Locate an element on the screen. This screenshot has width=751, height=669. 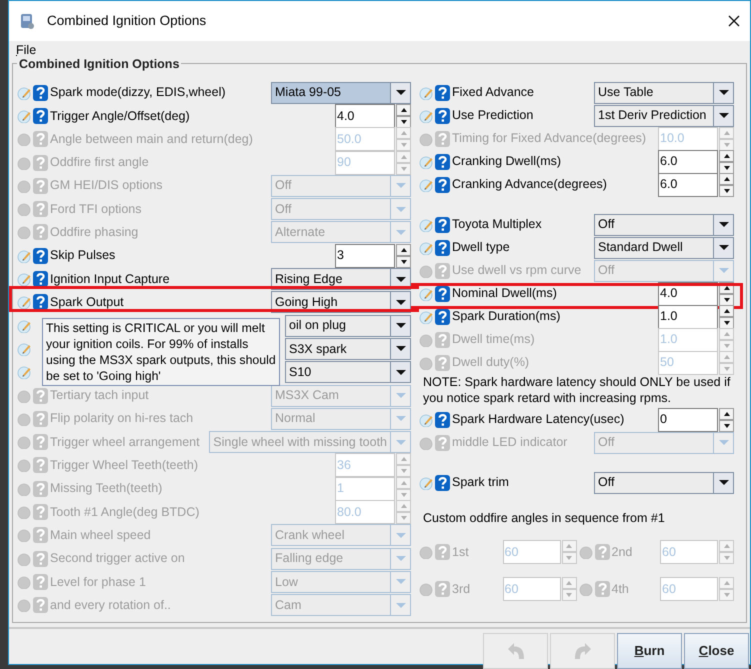
field-label: Fixed Advance is located at coordinates (493, 93).